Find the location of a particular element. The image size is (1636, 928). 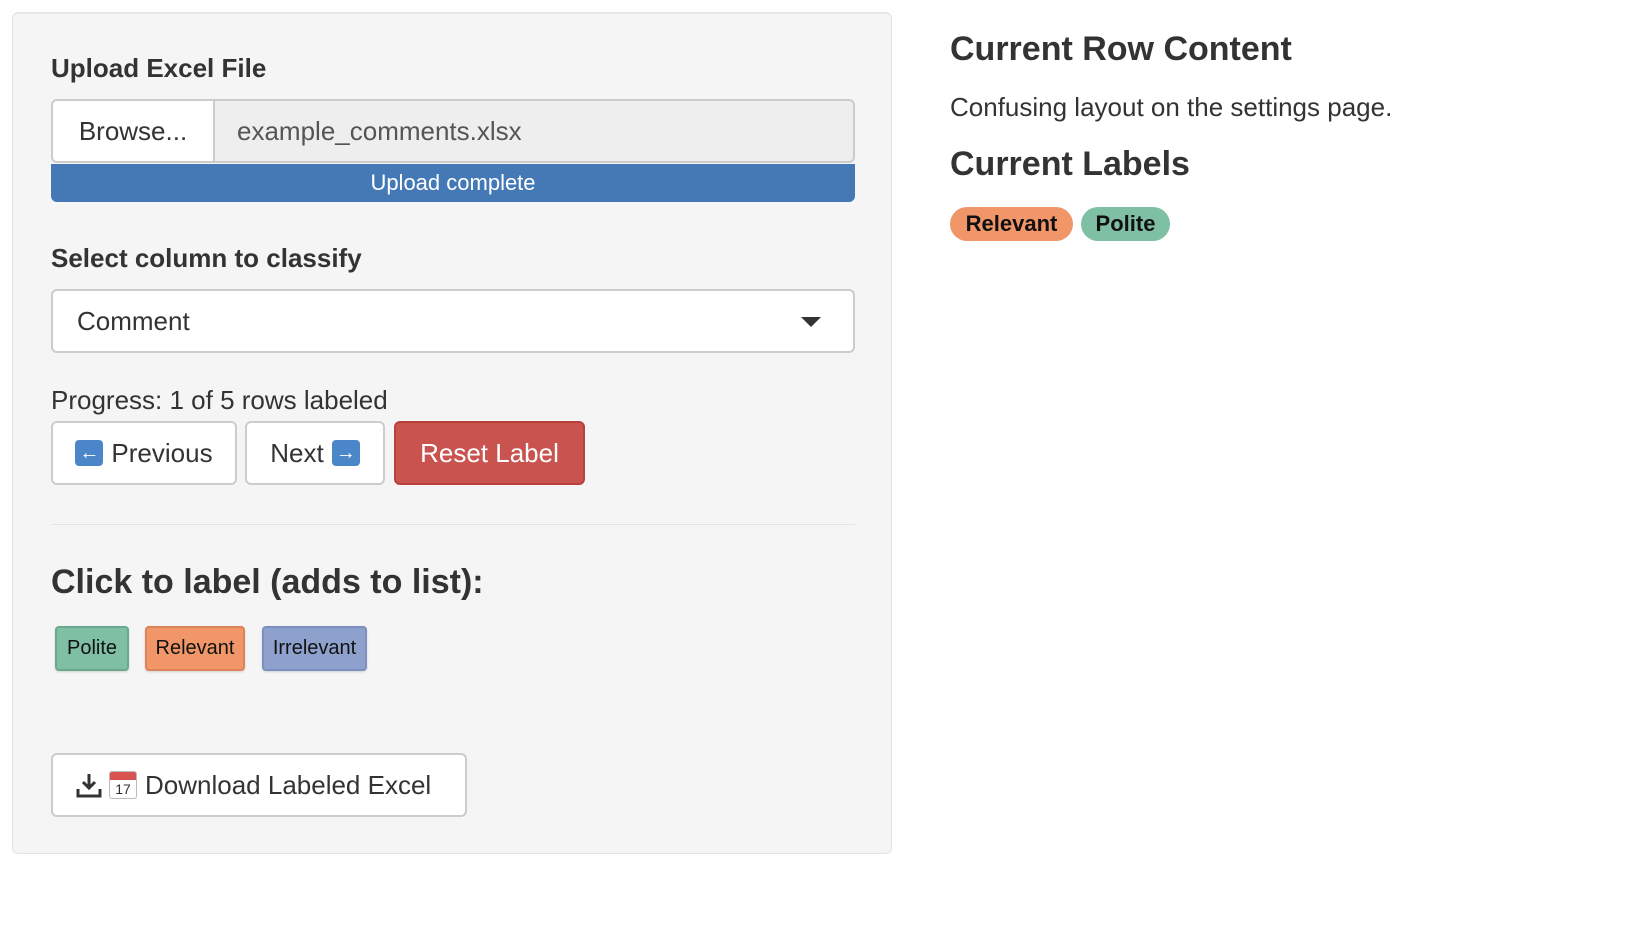

download-button: 17 Download Labeled Excel is located at coordinates (259, 785).